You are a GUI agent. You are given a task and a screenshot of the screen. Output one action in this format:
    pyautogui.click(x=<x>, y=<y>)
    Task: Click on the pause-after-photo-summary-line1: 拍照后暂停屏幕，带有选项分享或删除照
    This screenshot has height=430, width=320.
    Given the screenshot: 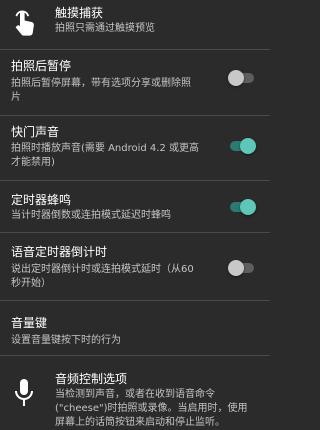 What is the action you would take?
    pyautogui.click(x=101, y=83)
    